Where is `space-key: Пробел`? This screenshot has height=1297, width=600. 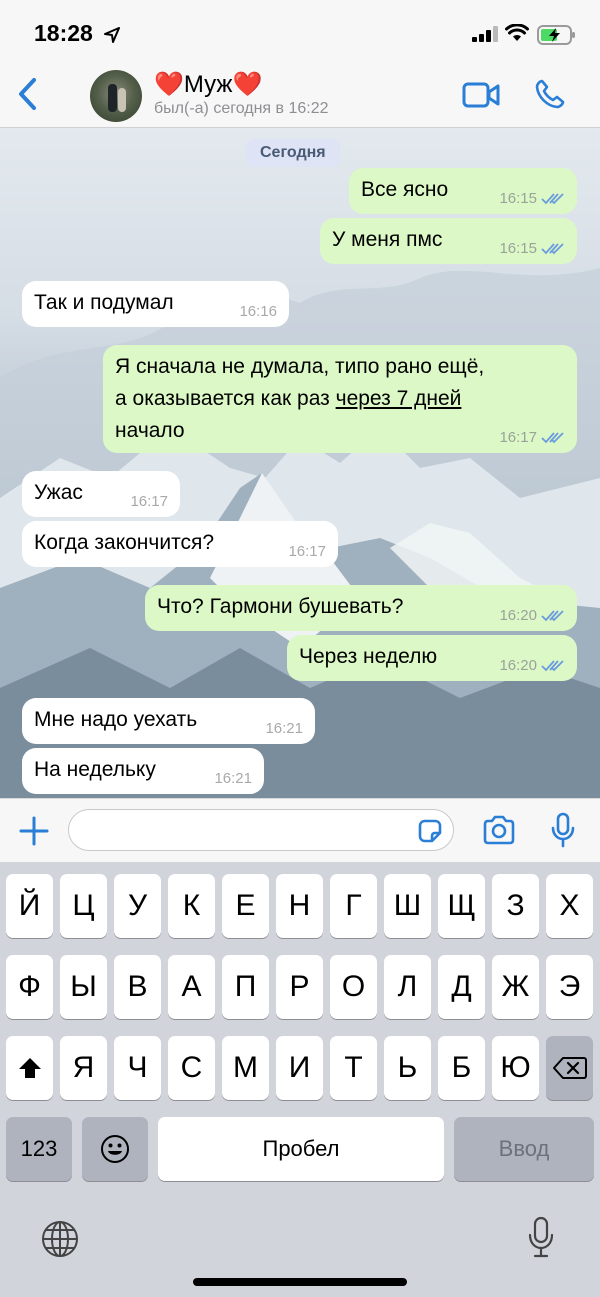
space-key: Пробел is located at coordinates (301, 1149).